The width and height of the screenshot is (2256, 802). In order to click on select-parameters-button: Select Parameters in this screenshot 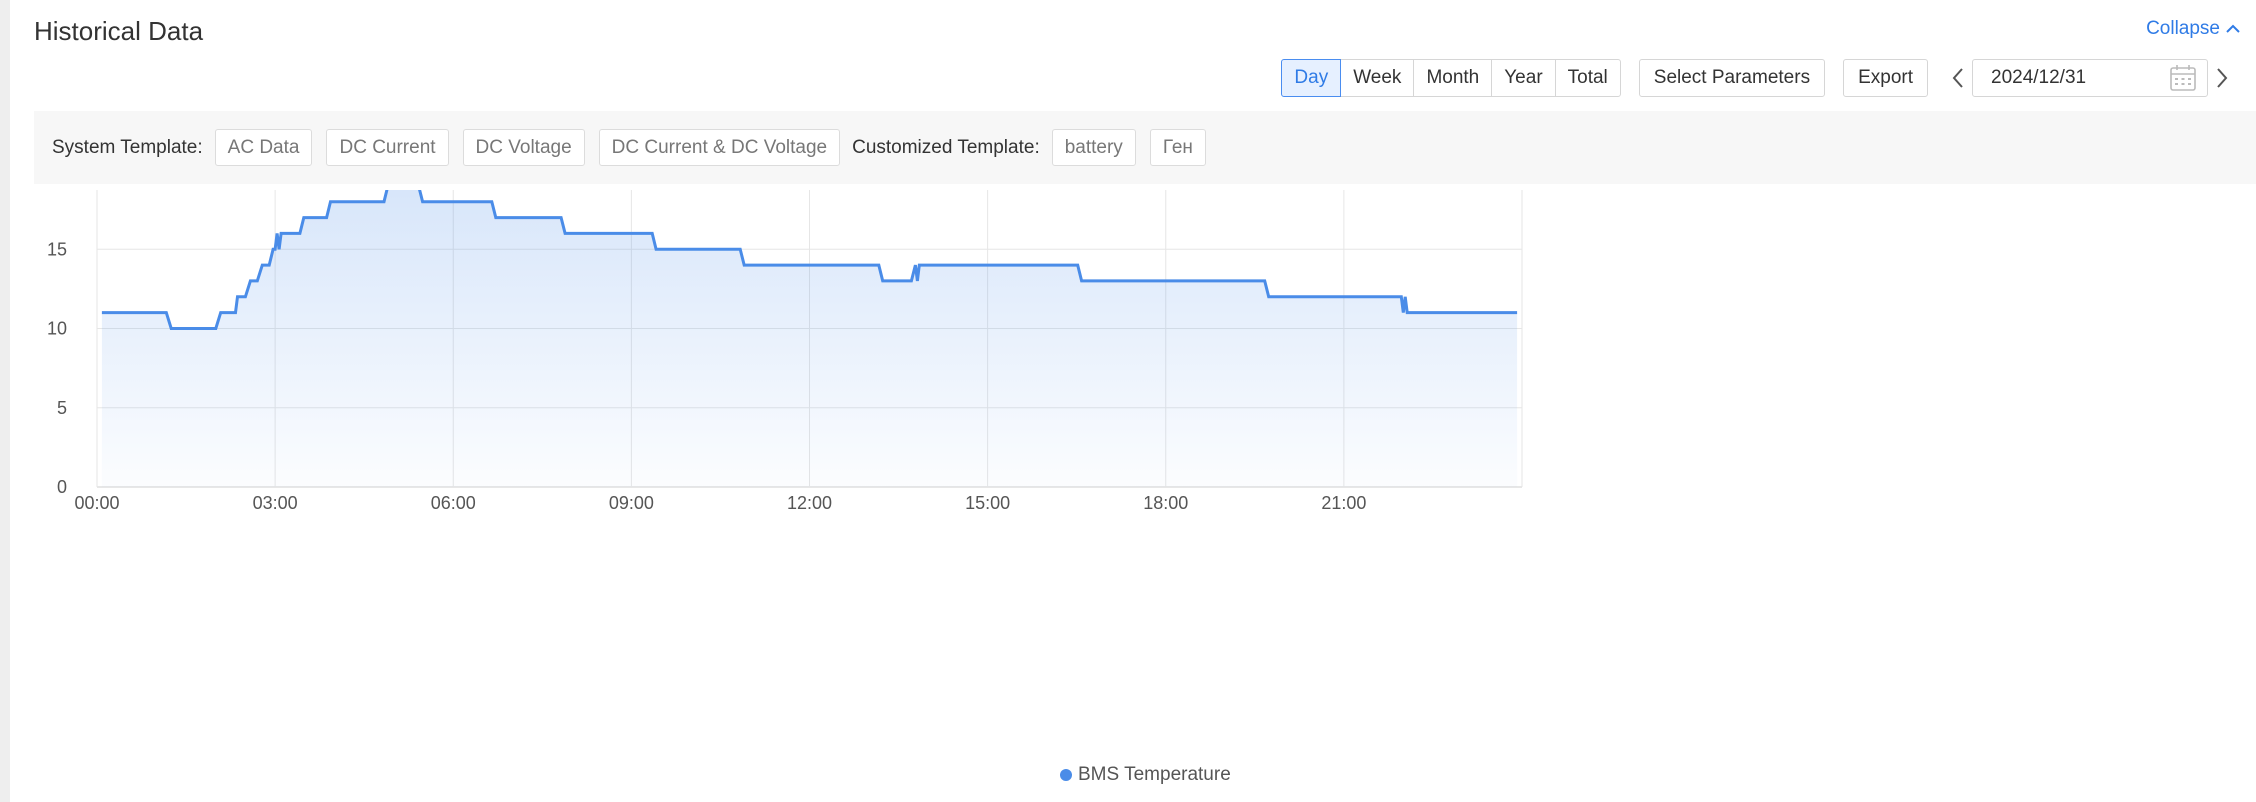, I will do `click(1732, 78)`.